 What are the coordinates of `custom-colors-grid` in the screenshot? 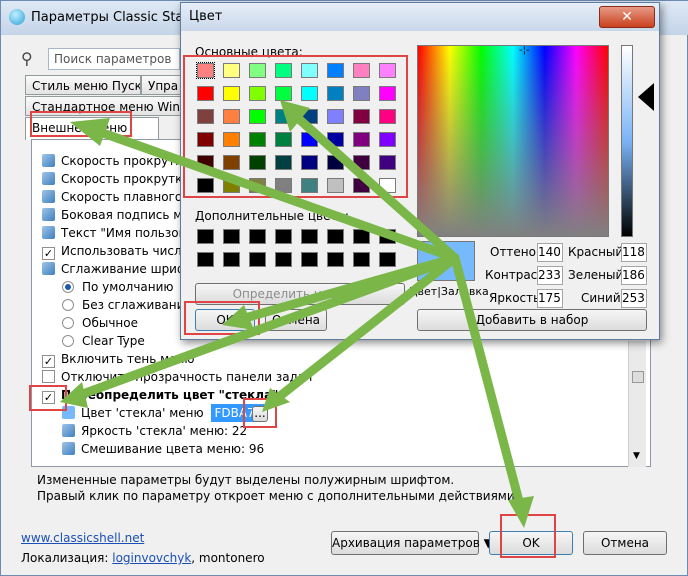 It's located at (302, 251).